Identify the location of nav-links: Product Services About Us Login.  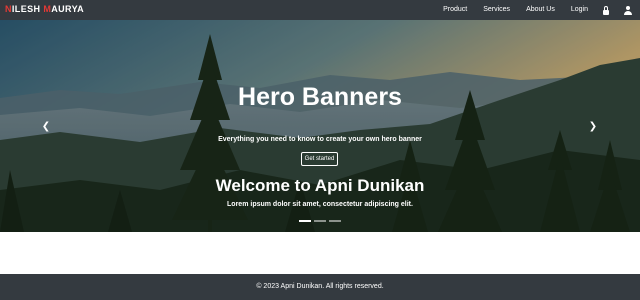
(529, 10).